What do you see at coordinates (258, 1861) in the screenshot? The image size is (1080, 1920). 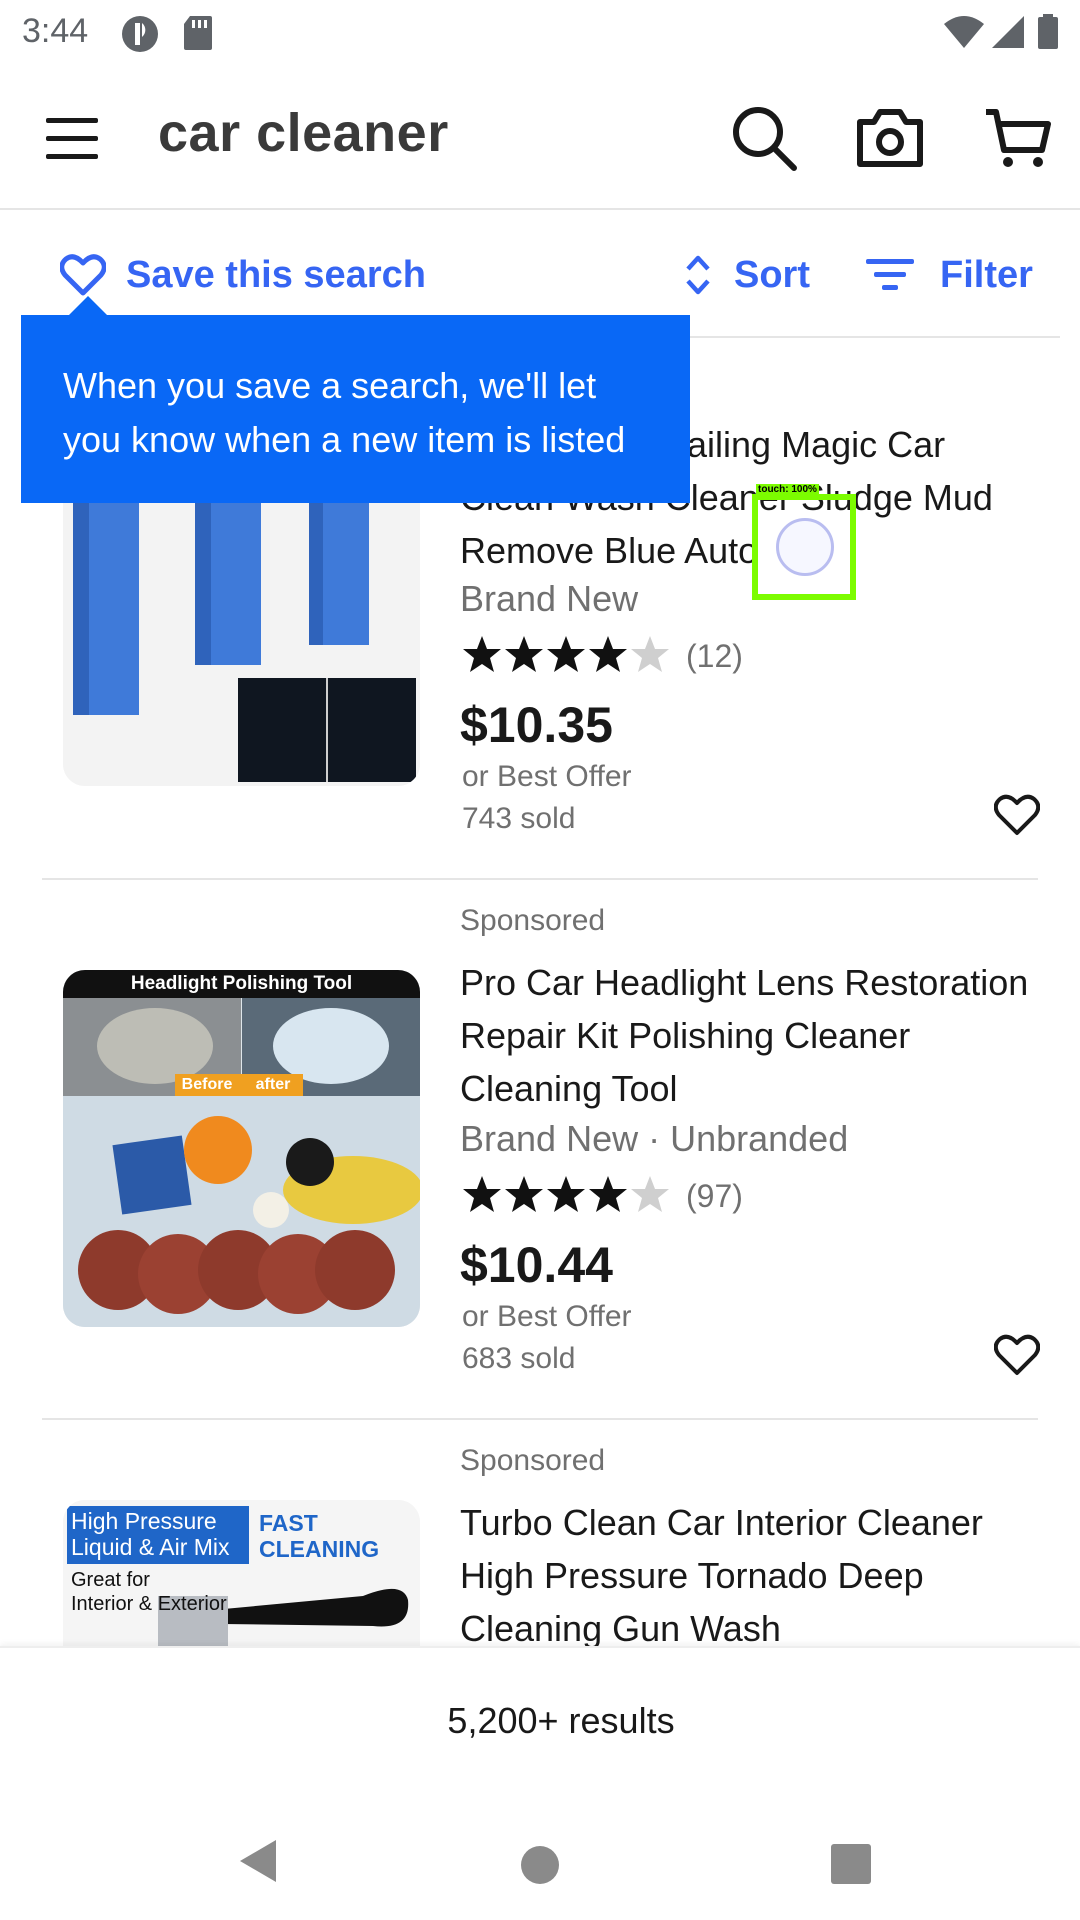 I see `back-icon` at bounding box center [258, 1861].